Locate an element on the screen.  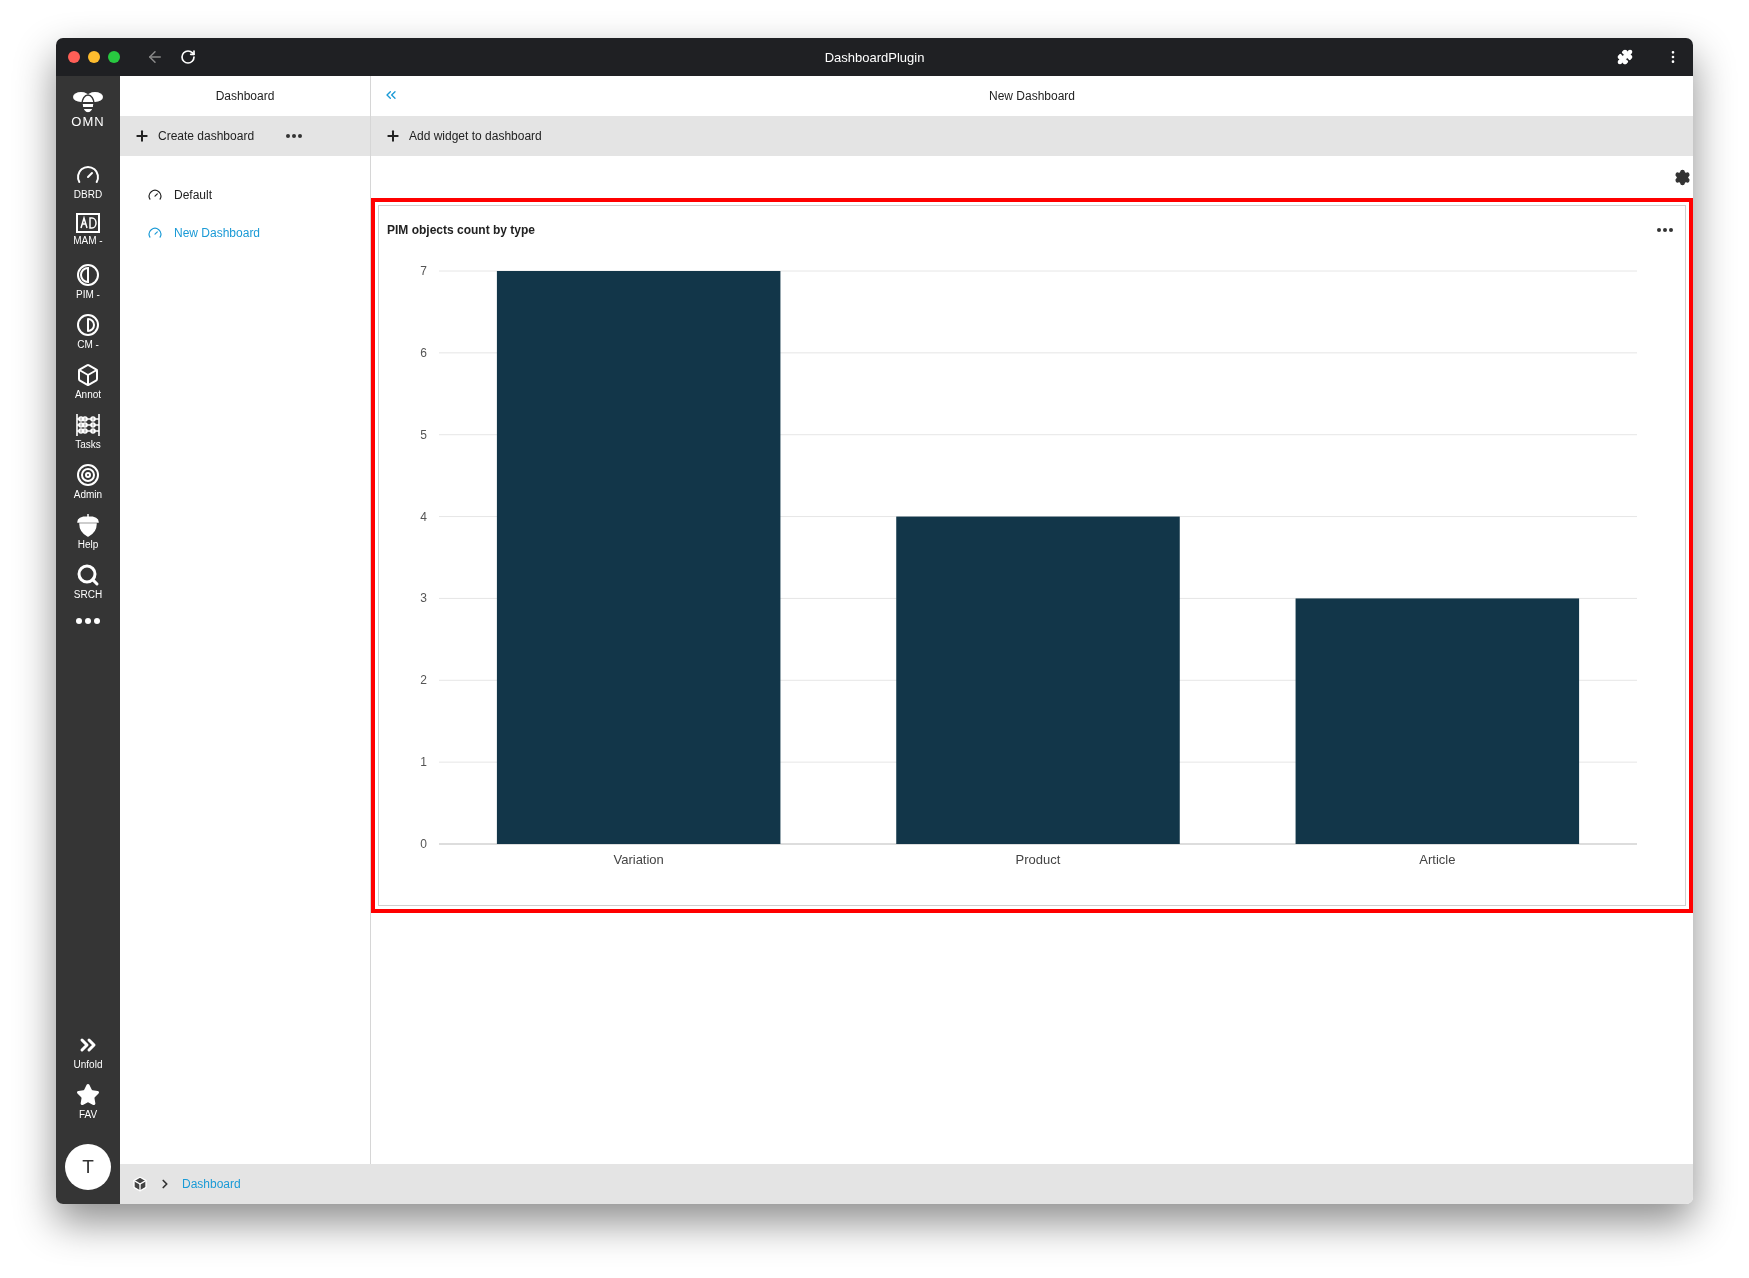
search-icon is located at coordinates (88, 575).